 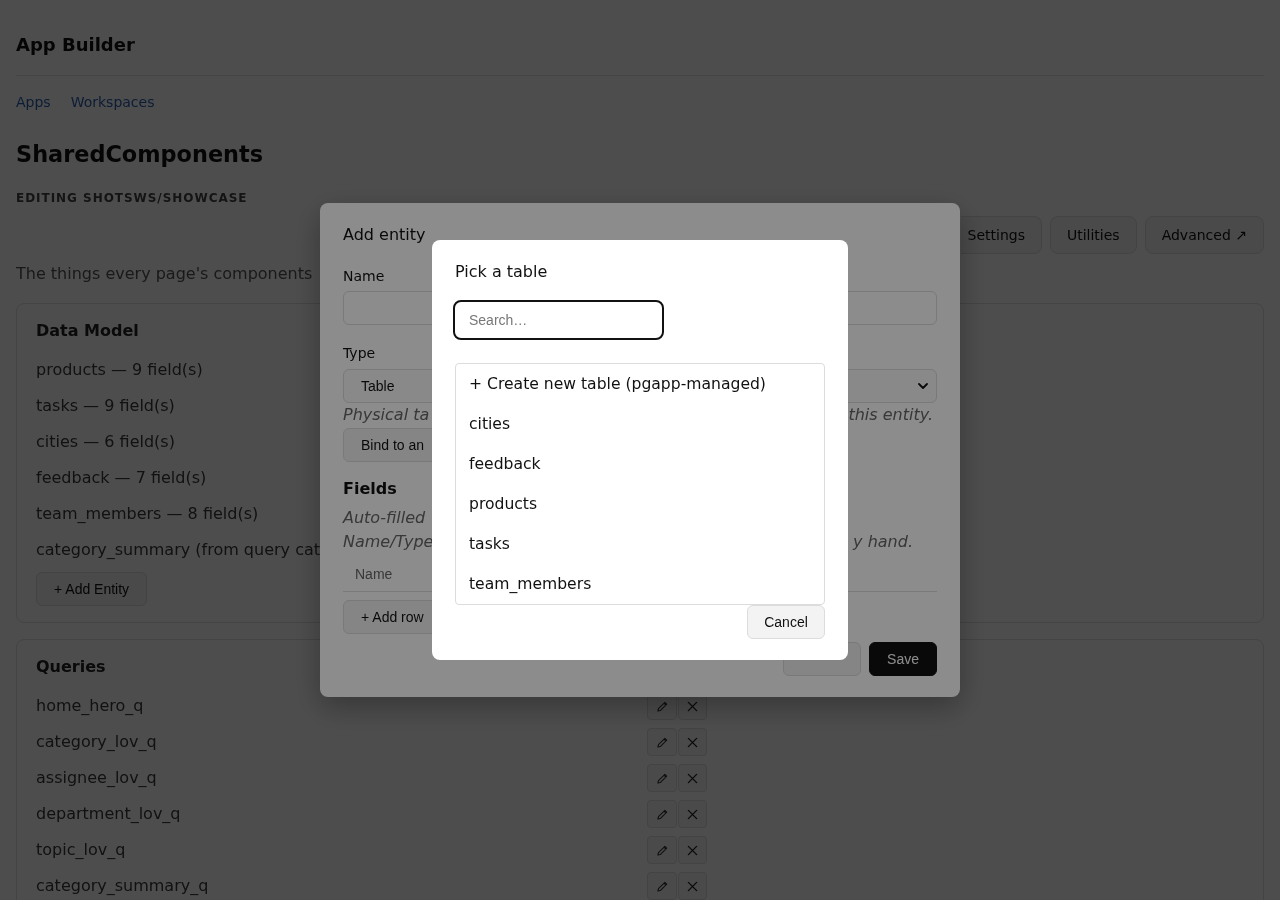 I want to click on table-option: team_members, so click(x=640, y=584).